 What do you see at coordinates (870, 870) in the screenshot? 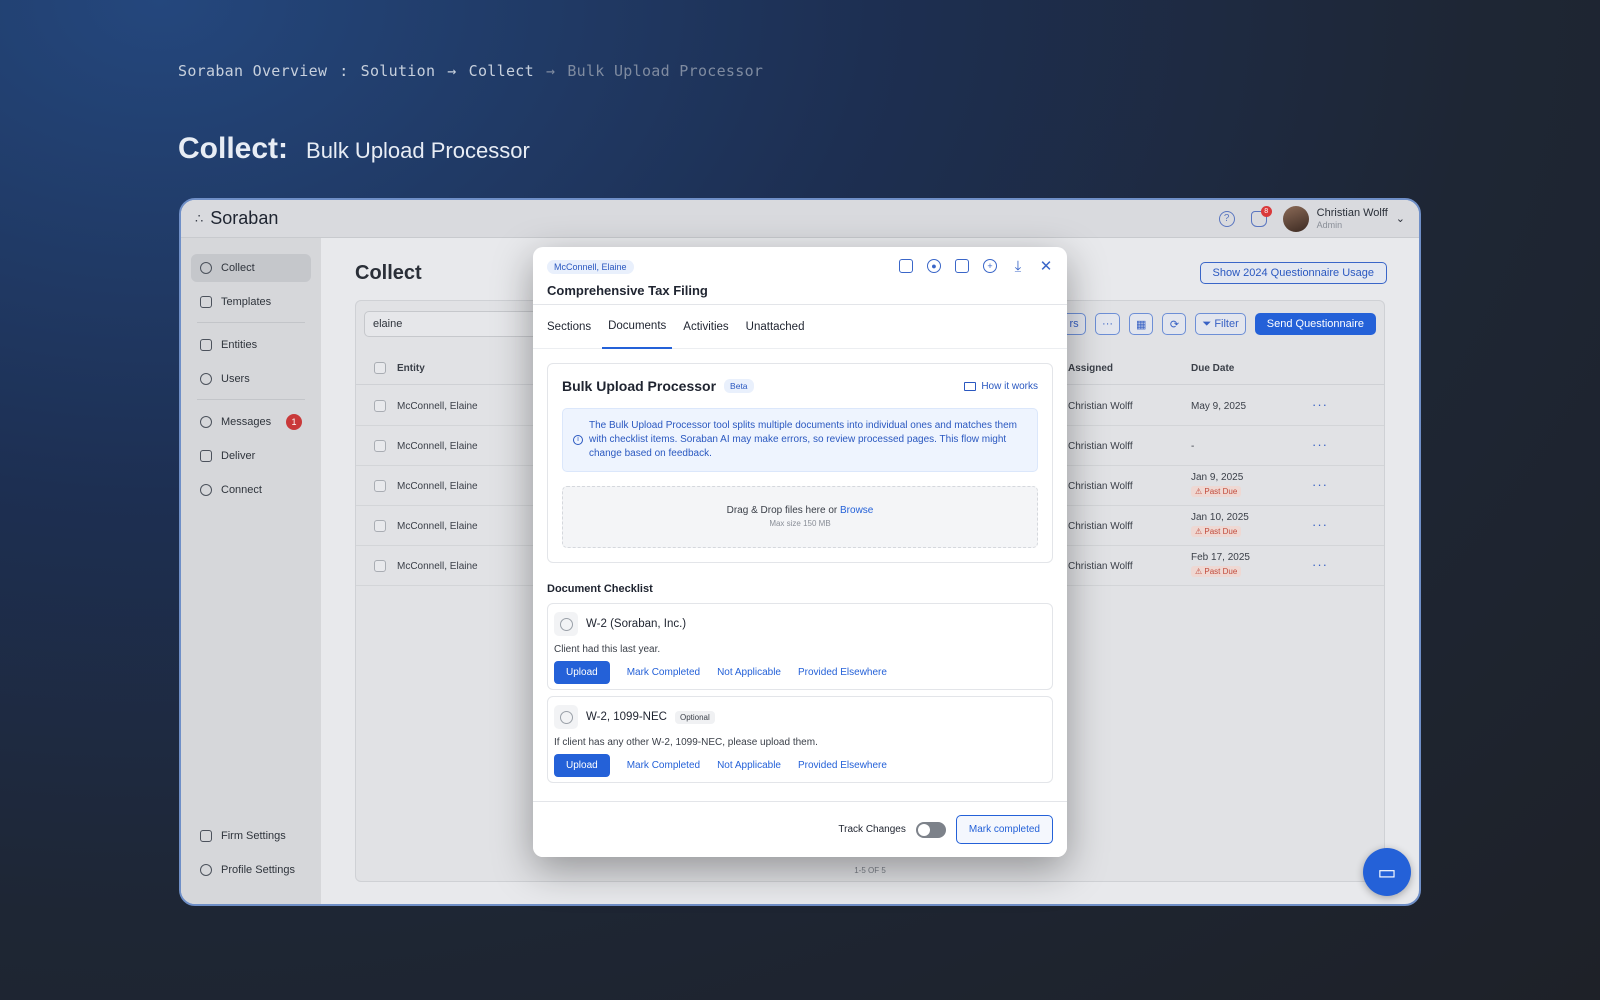
I see `pagination: 1-5 OF 5` at bounding box center [870, 870].